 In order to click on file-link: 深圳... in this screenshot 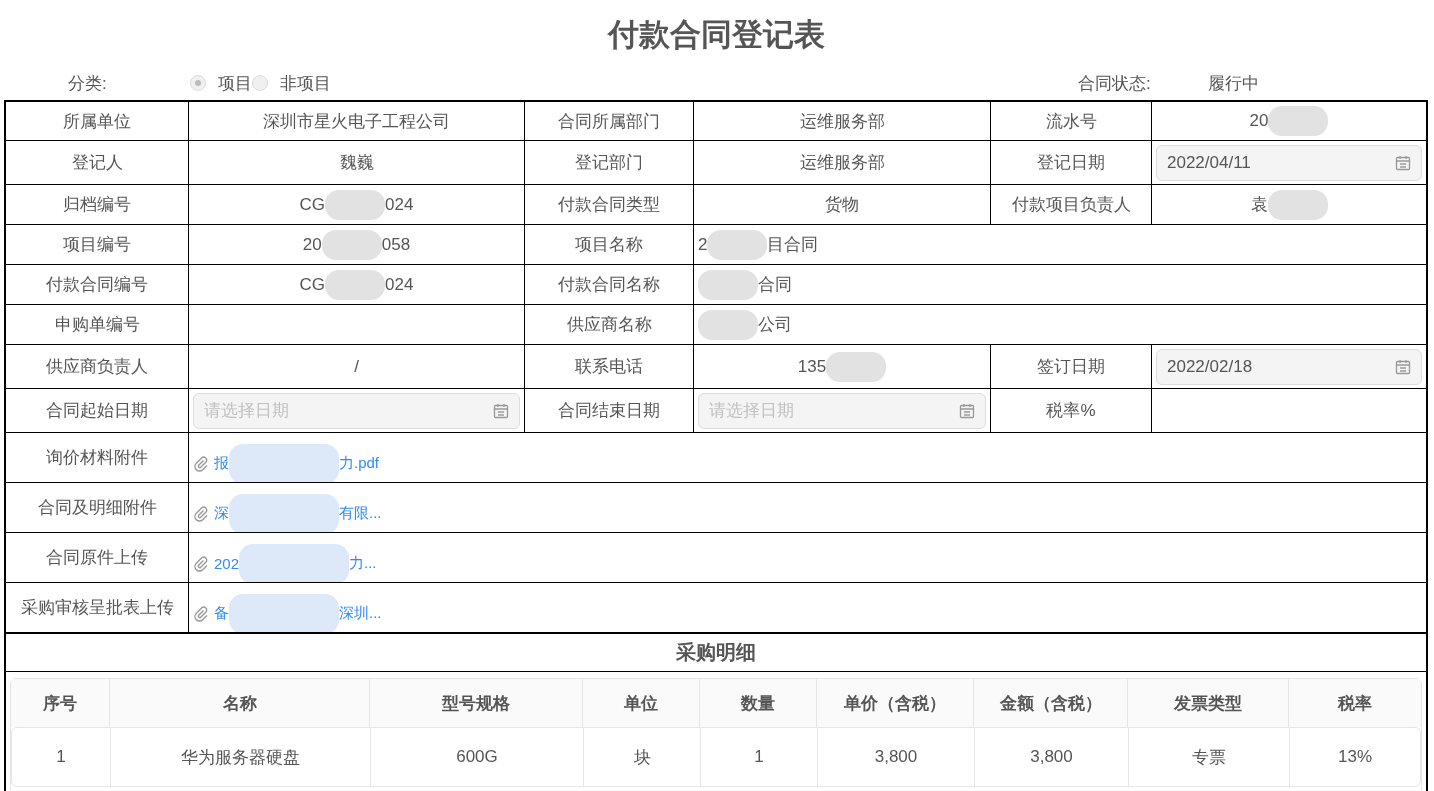, I will do `click(360, 613)`.